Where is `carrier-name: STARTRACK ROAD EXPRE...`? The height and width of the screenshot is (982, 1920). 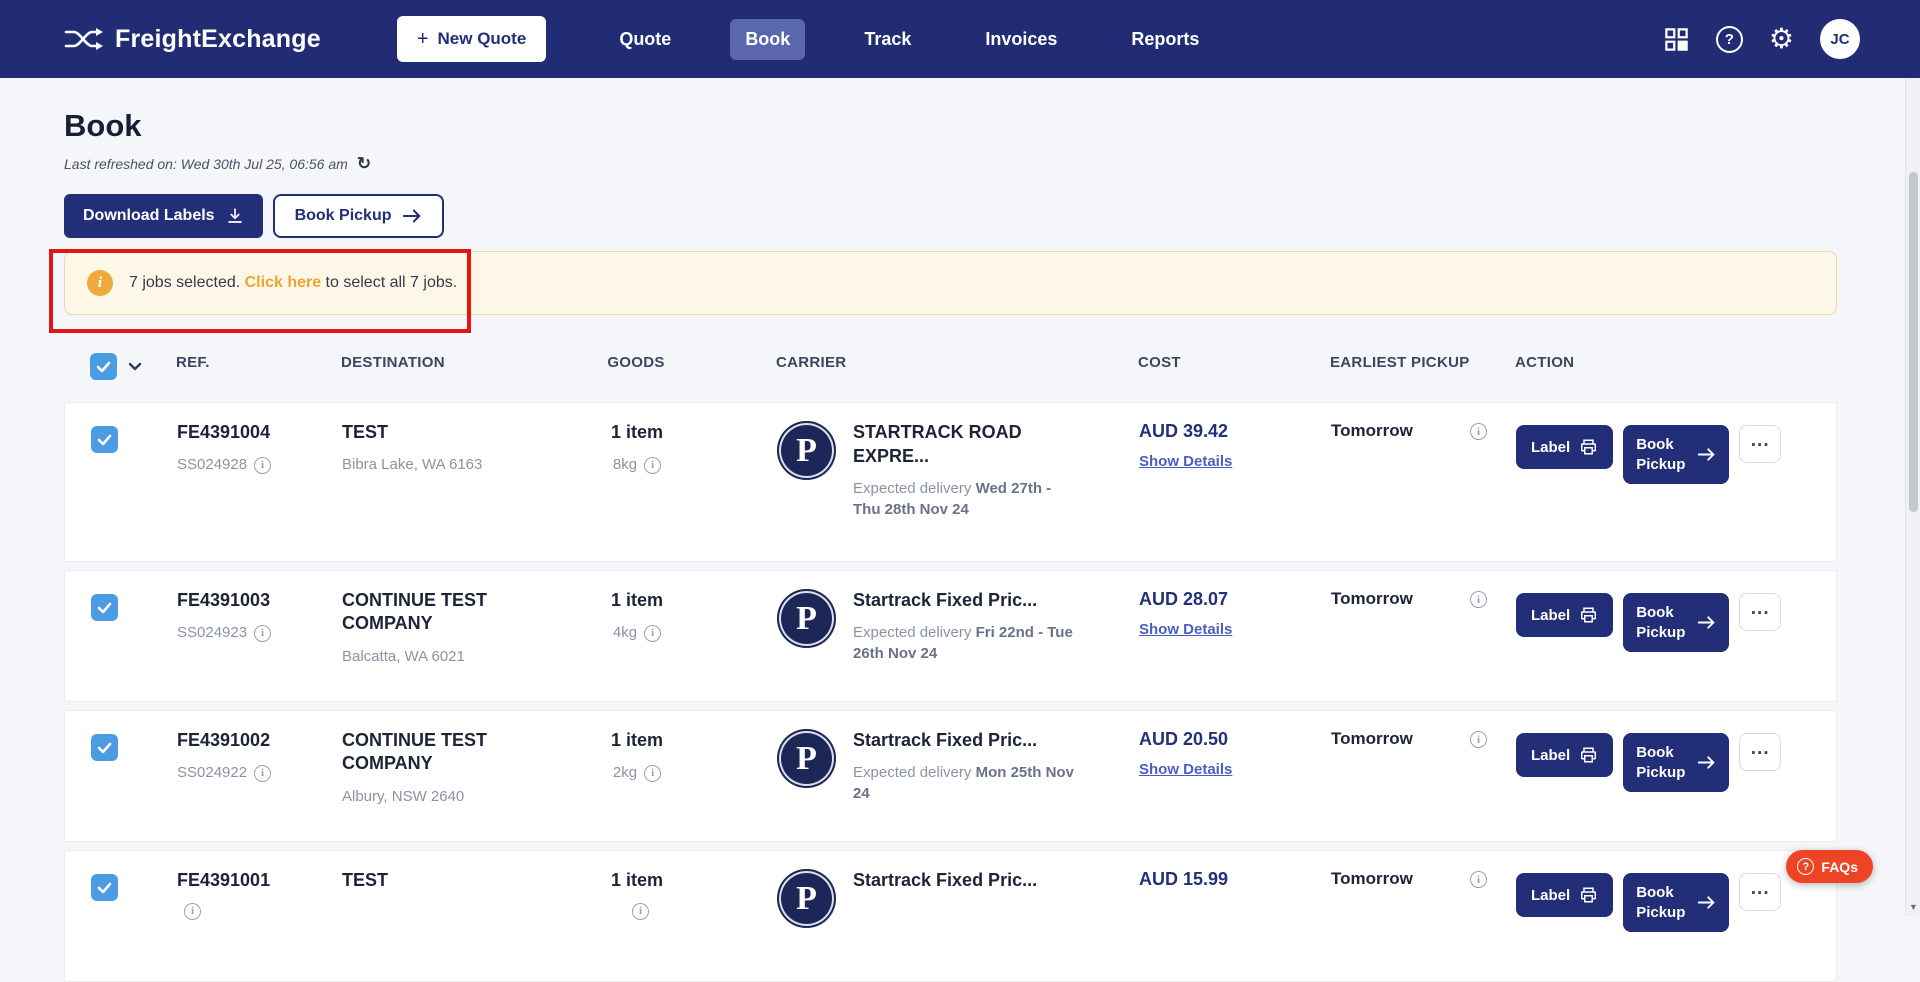 carrier-name: STARTRACK ROAD EXPRE... is located at coordinates (937, 444).